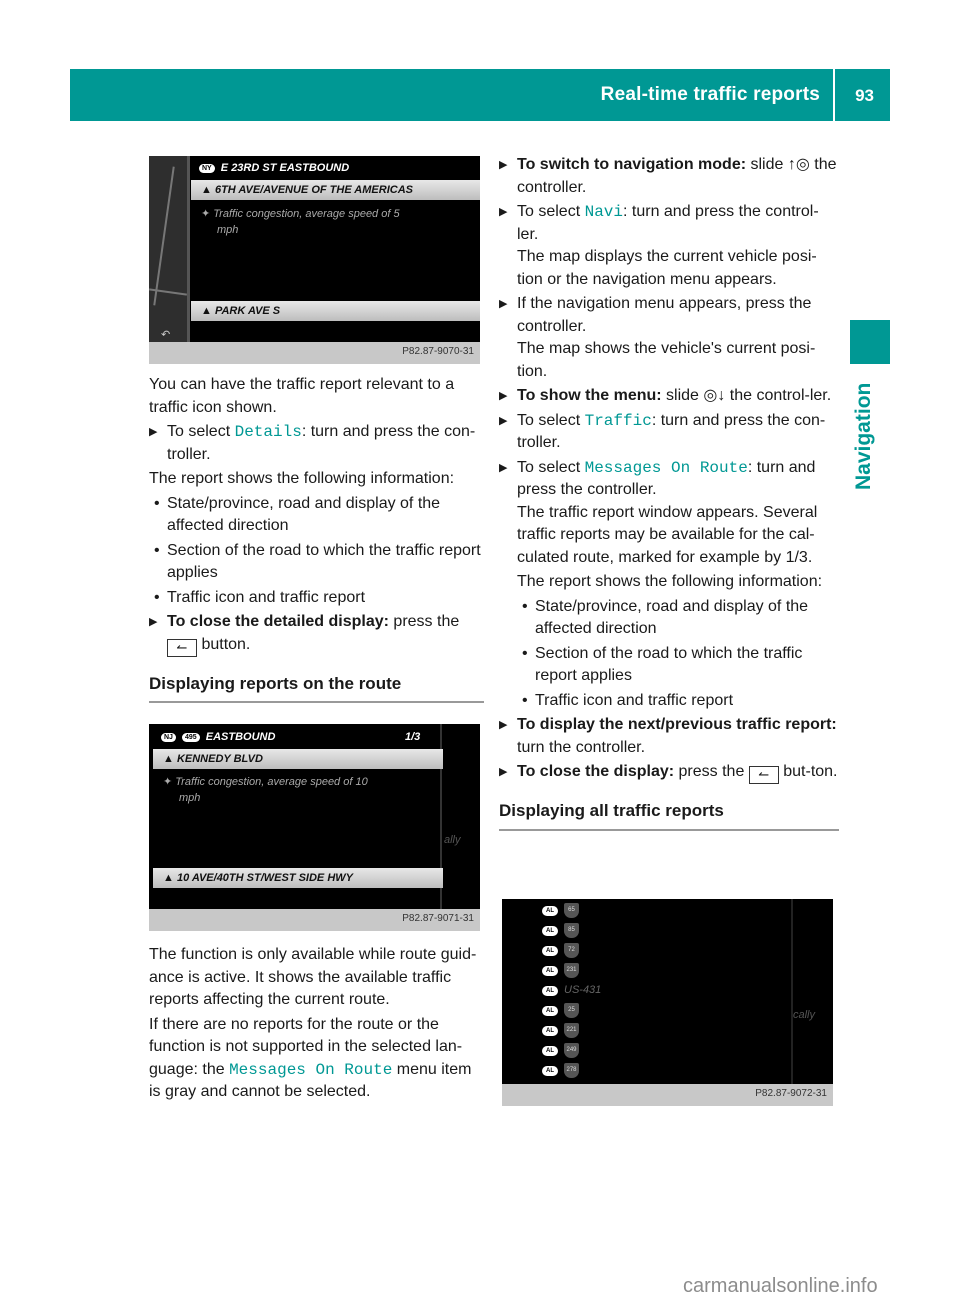  Describe the element at coordinates (571, 1030) in the screenshot. I see `road-shield-item: 221` at that location.